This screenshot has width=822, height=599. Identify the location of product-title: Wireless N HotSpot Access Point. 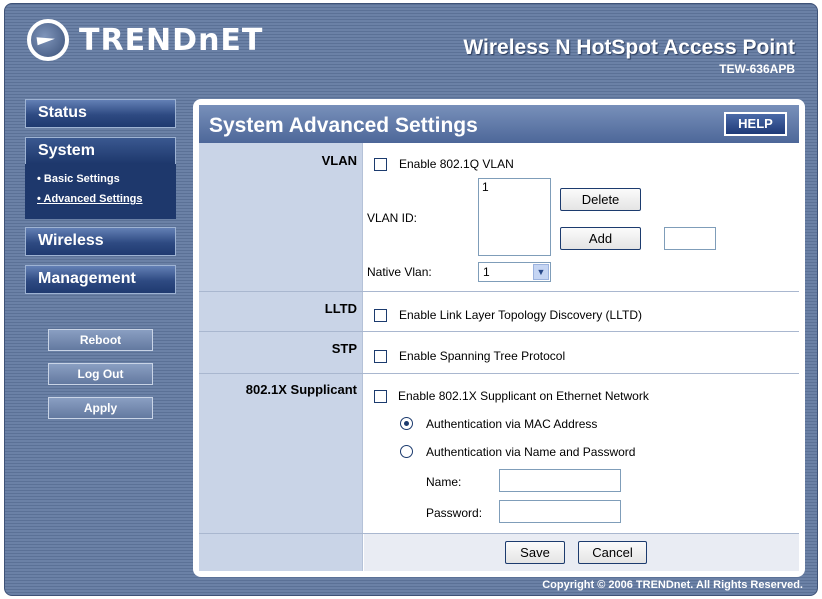
(629, 47).